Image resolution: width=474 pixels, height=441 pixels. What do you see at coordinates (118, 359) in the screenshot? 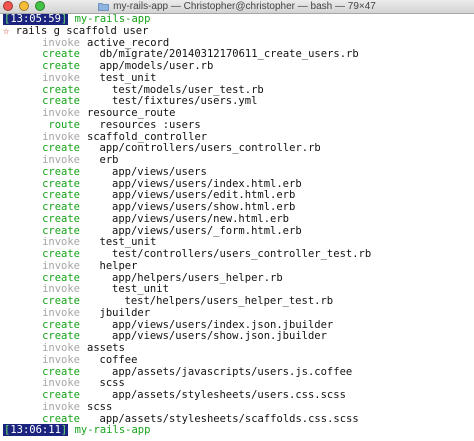
I see `output-path: coffee` at bounding box center [118, 359].